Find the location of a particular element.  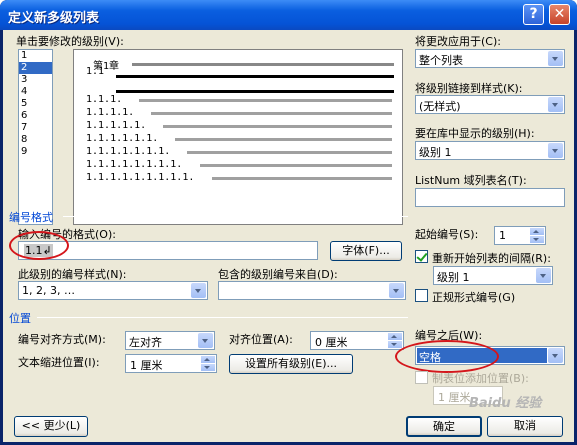

title-bar: 定义新多级列表 ? ✕ is located at coordinates (288, 15).